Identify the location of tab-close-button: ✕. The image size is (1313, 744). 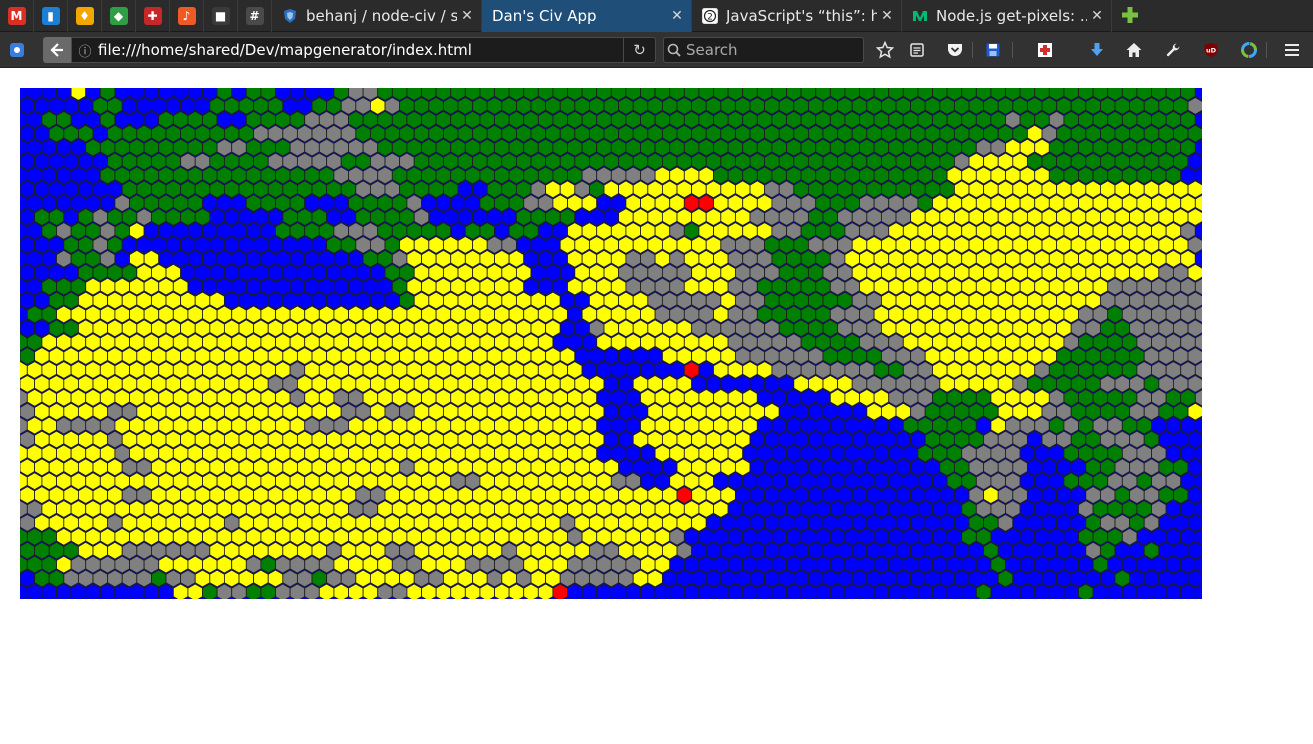
(1097, 16).